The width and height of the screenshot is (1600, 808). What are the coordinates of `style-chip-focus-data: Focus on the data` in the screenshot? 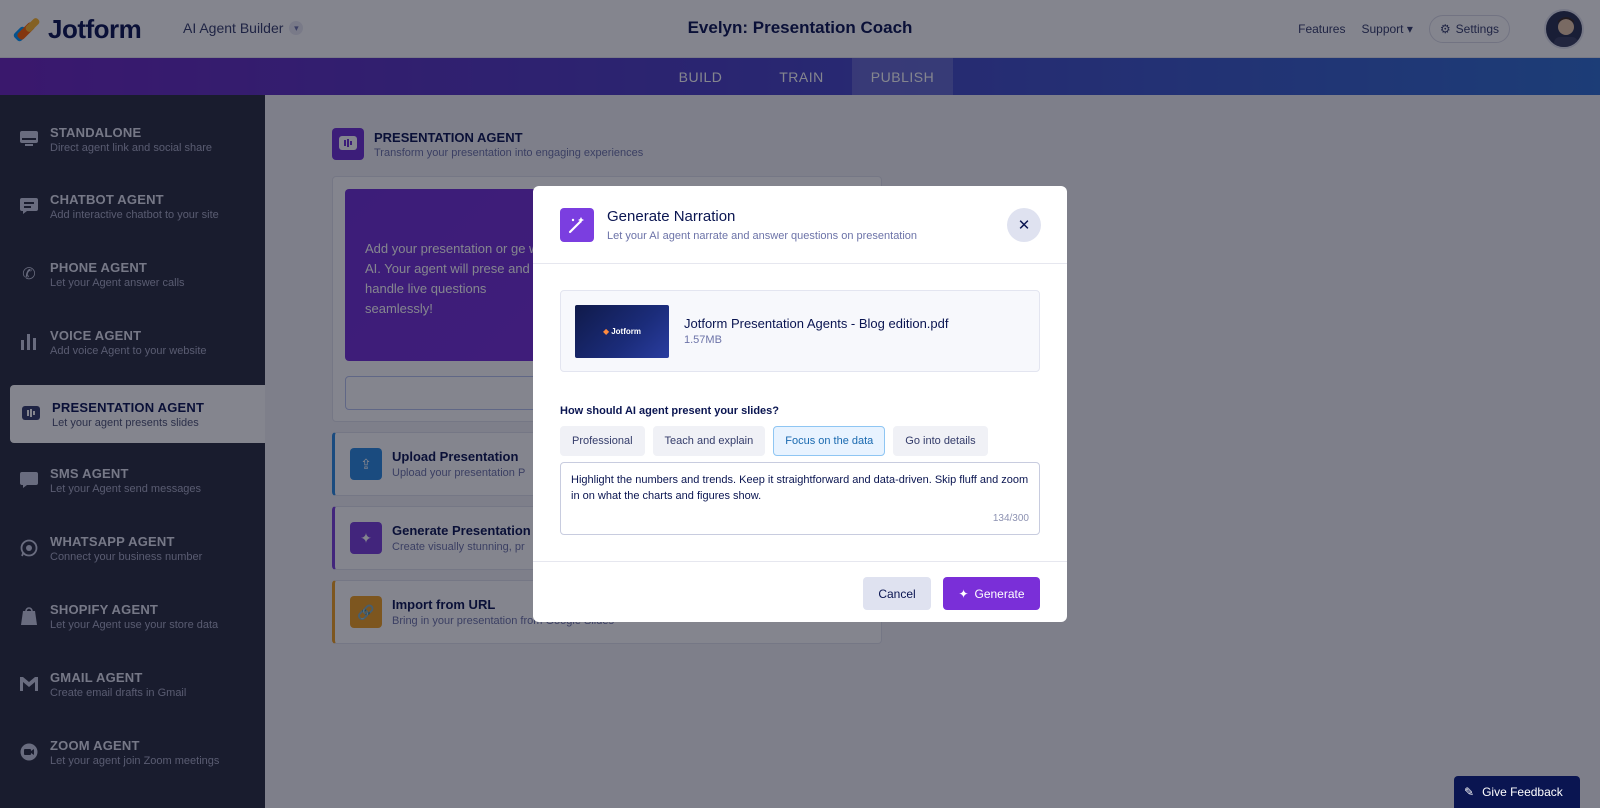 It's located at (829, 441).